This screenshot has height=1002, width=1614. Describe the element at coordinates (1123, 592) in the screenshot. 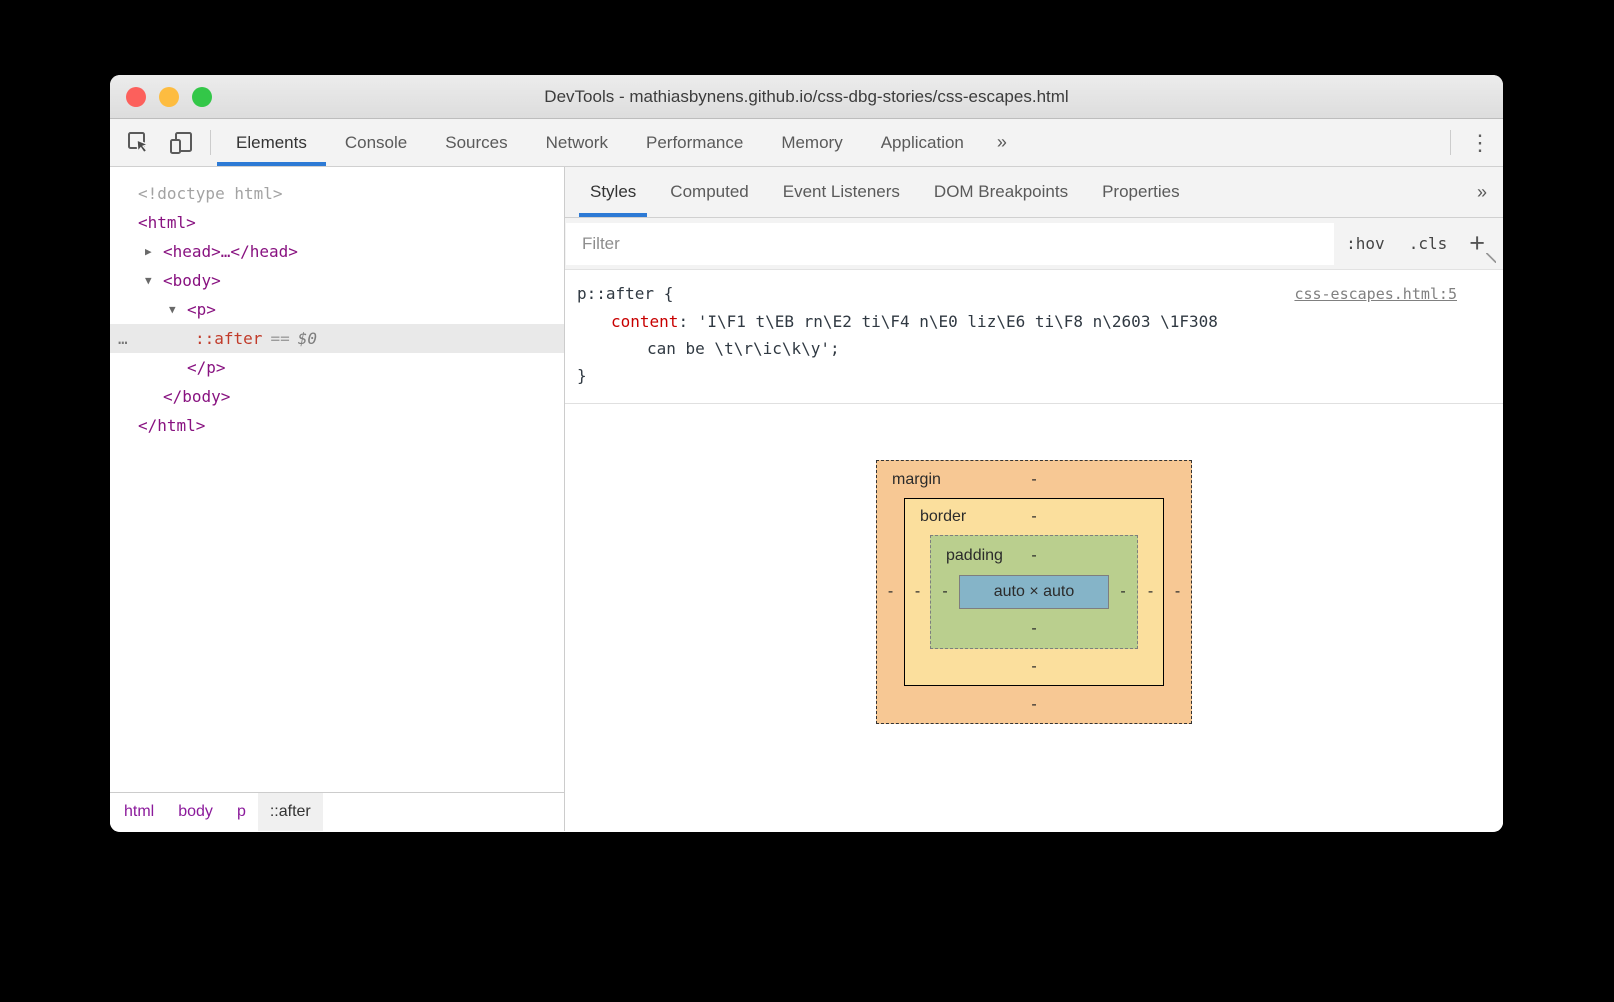

I see `padding-right-value: -` at that location.